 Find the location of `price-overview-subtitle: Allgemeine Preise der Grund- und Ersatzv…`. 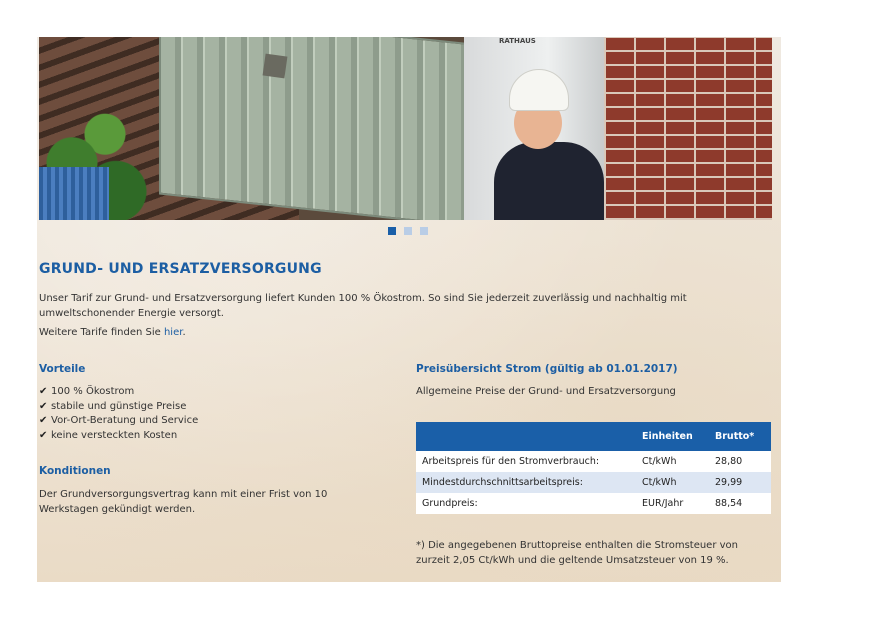

price-overview-subtitle: Allgemeine Preise der Grund- und Ersatzv… is located at coordinates (546, 391).